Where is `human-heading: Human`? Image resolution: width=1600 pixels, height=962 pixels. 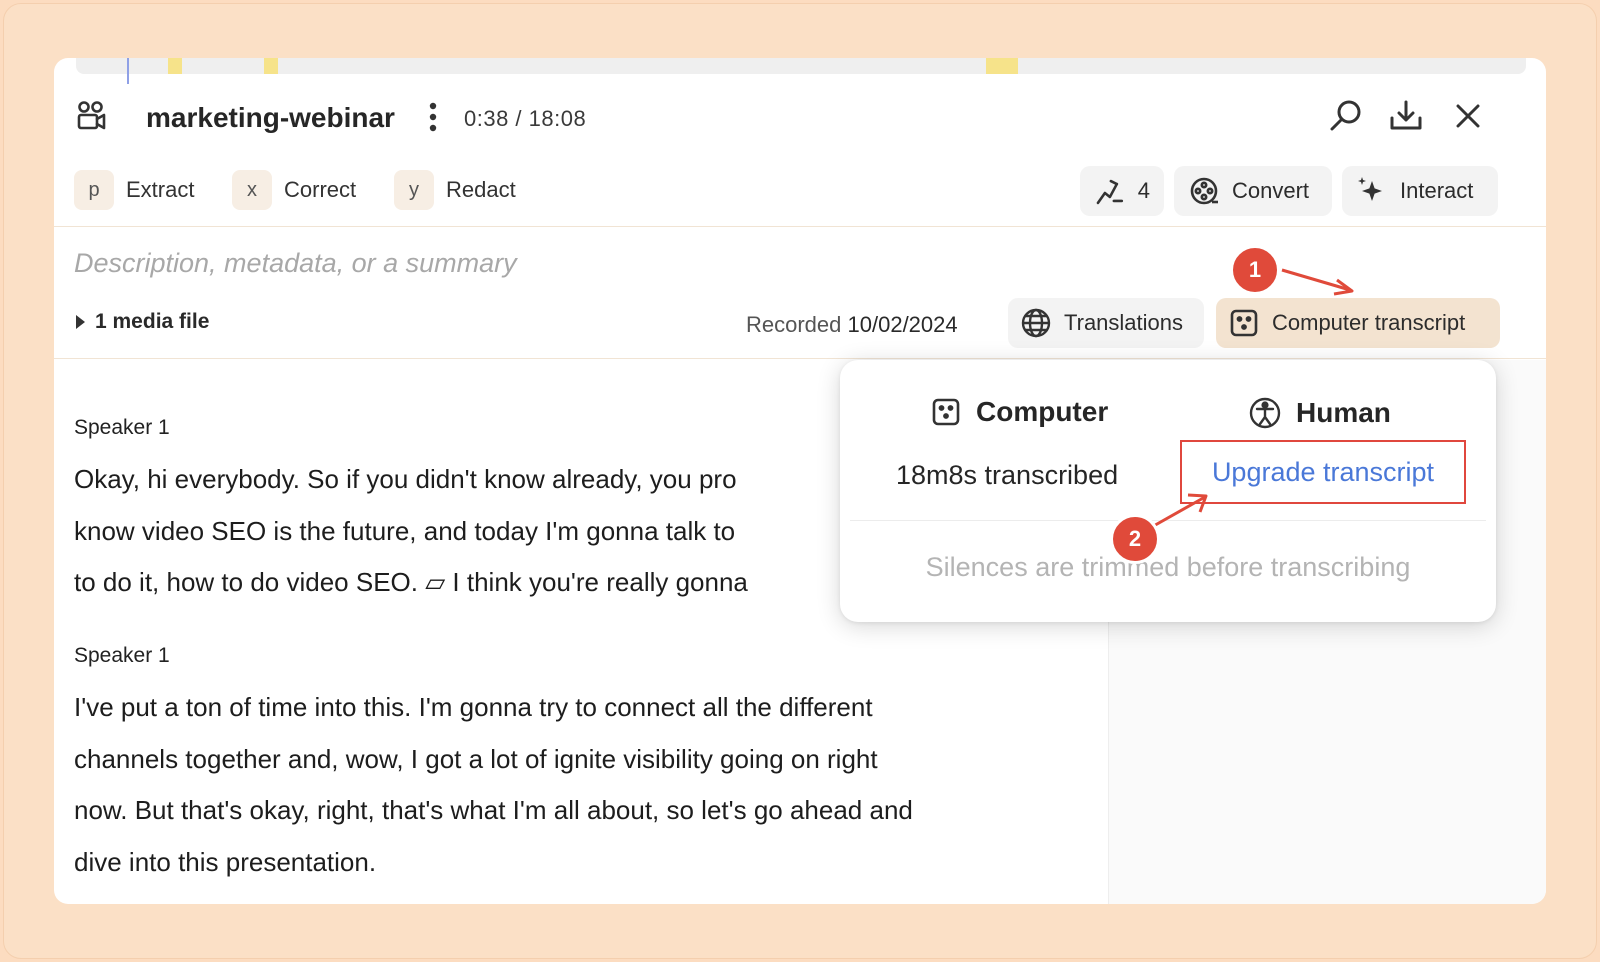 human-heading: Human is located at coordinates (1319, 413).